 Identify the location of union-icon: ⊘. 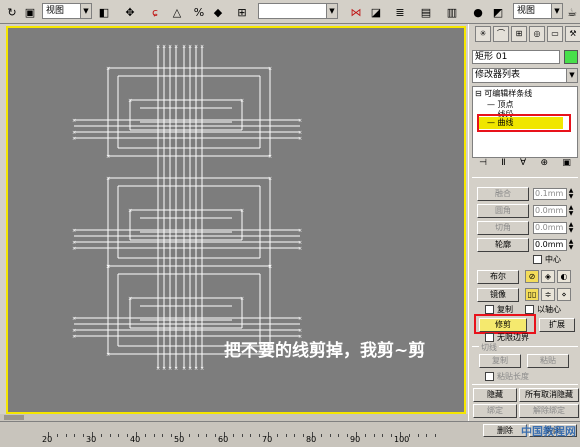
(532, 276).